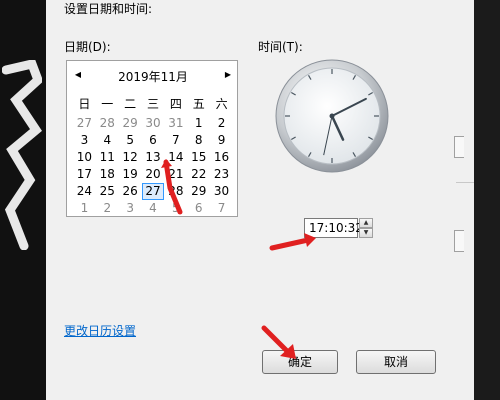 This screenshot has width=500, height=400. Describe the element at coordinates (300, 362) in the screenshot. I see `ok-button: 确定` at that location.